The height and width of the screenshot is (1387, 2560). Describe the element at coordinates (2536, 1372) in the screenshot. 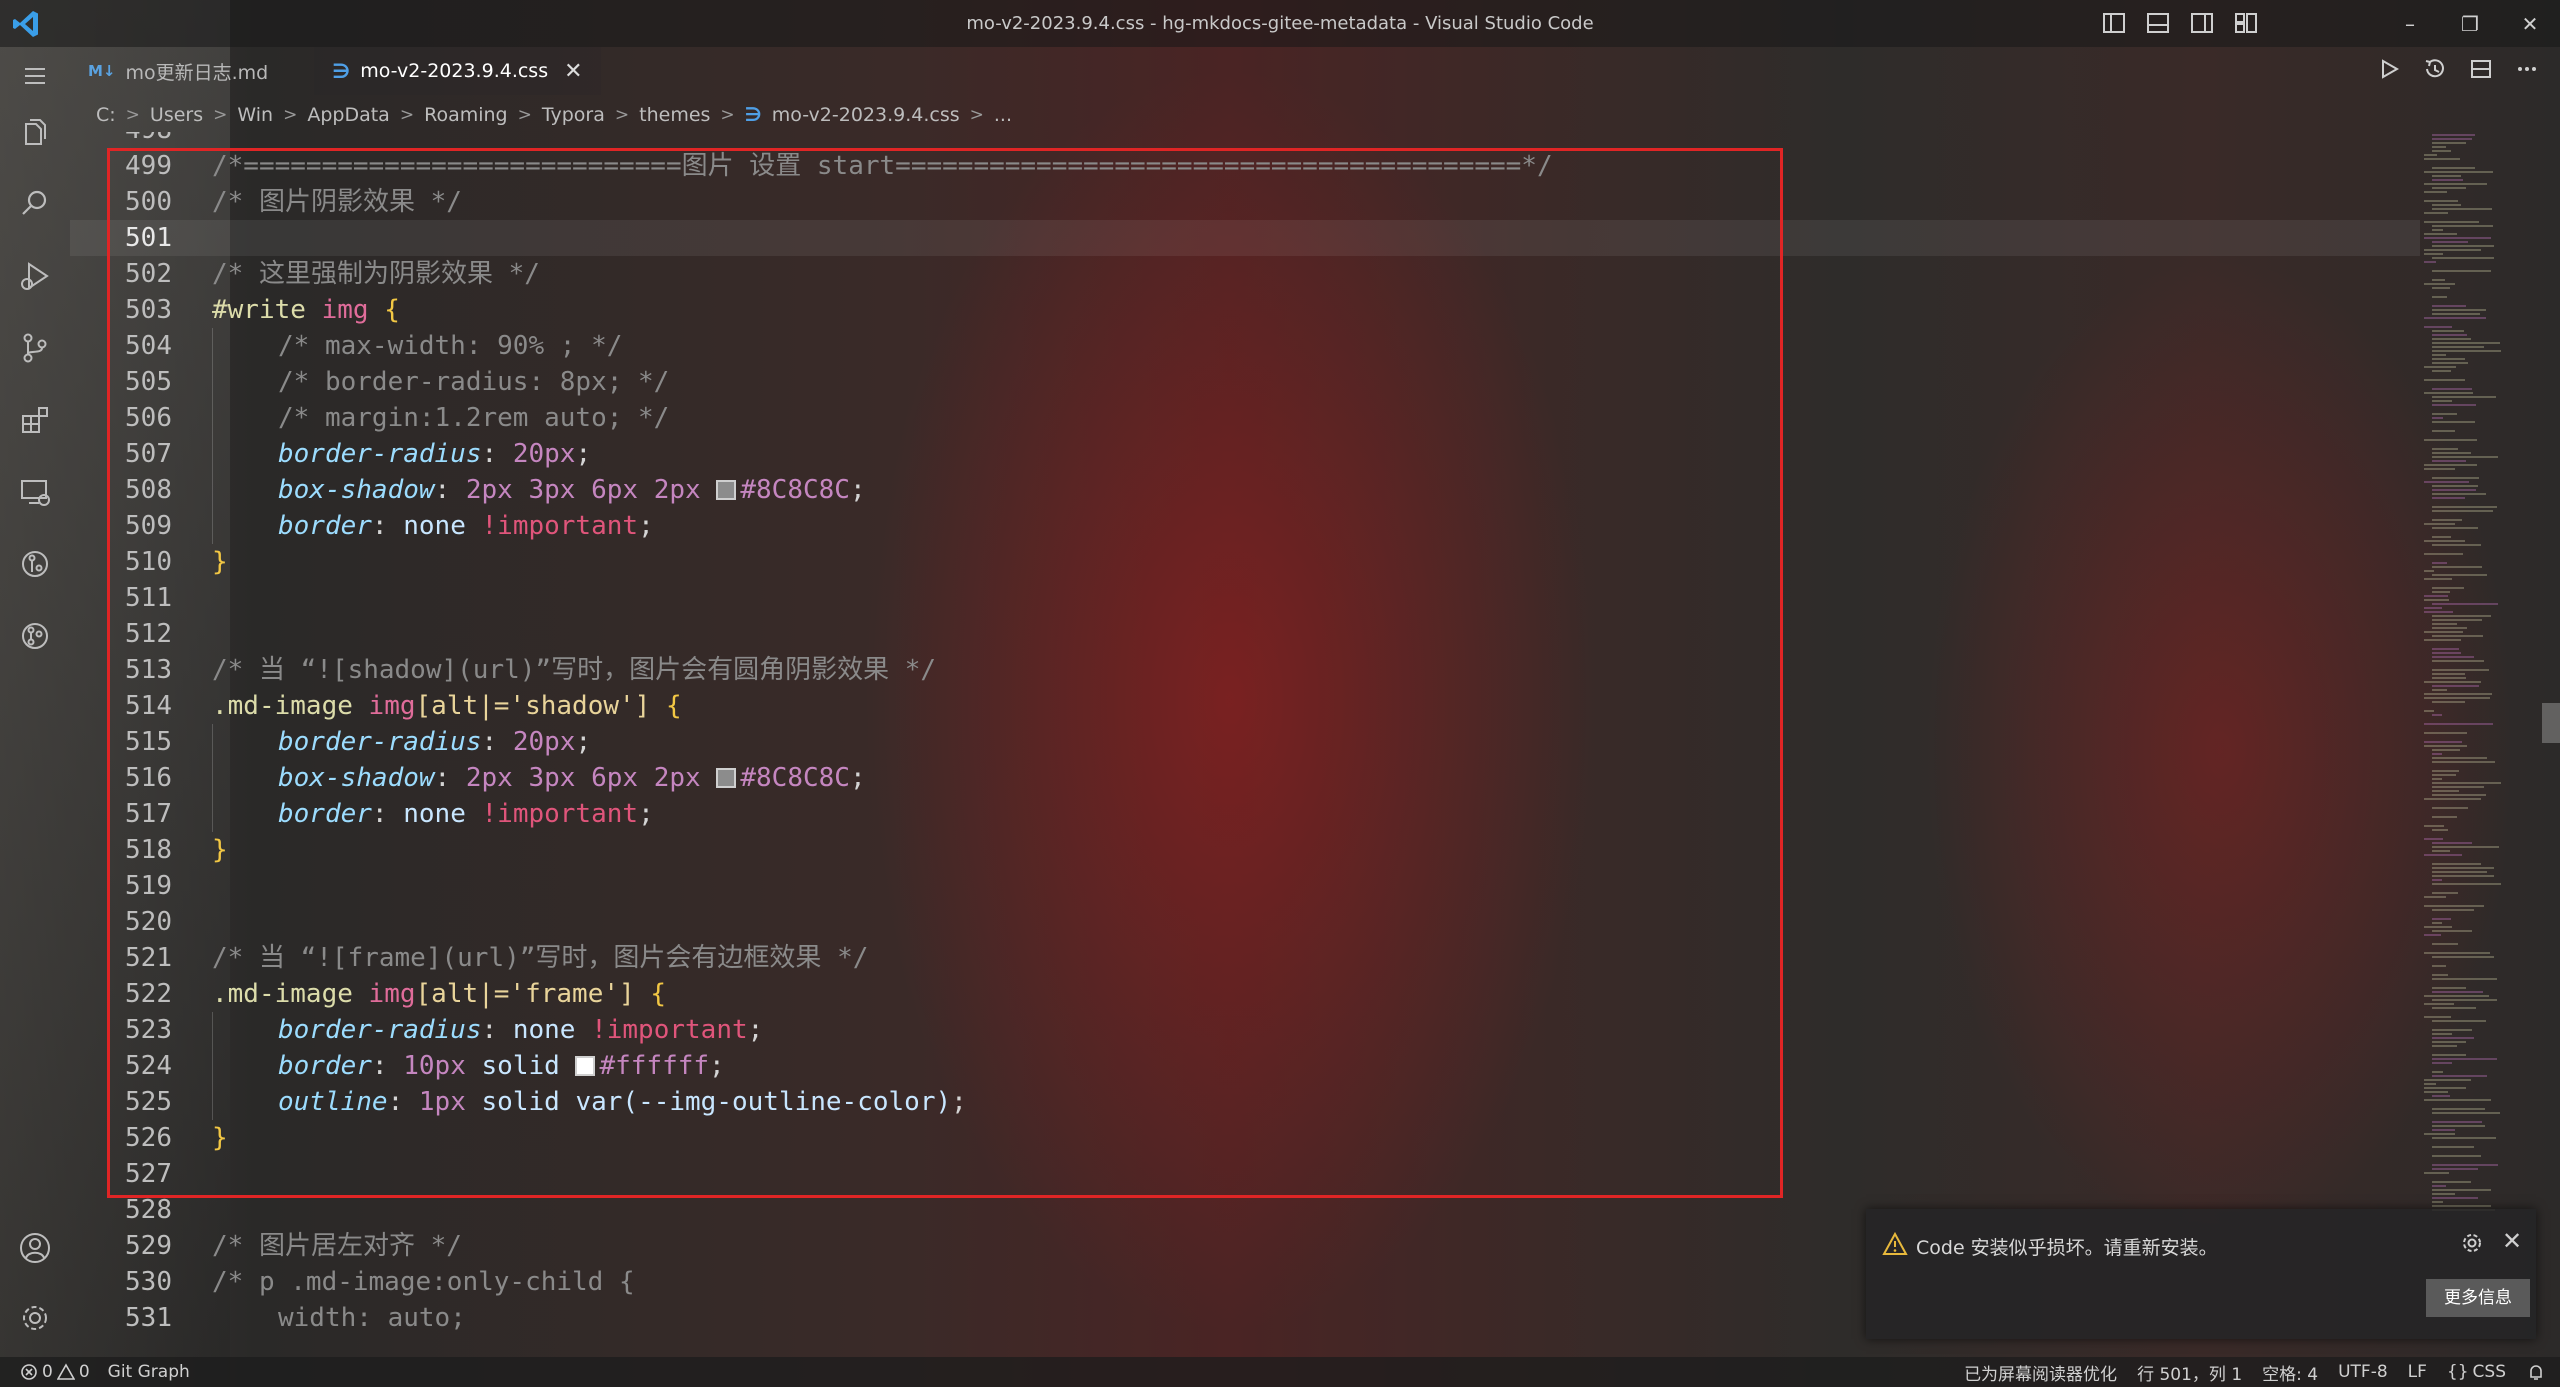

I see `notifications-bell-icon` at that location.